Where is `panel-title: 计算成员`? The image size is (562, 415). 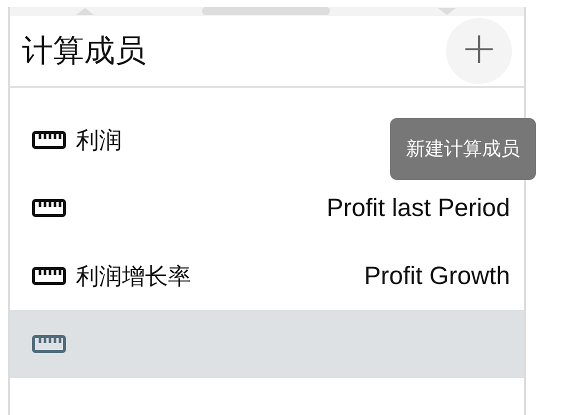 panel-title: 计算成员 is located at coordinates (84, 51).